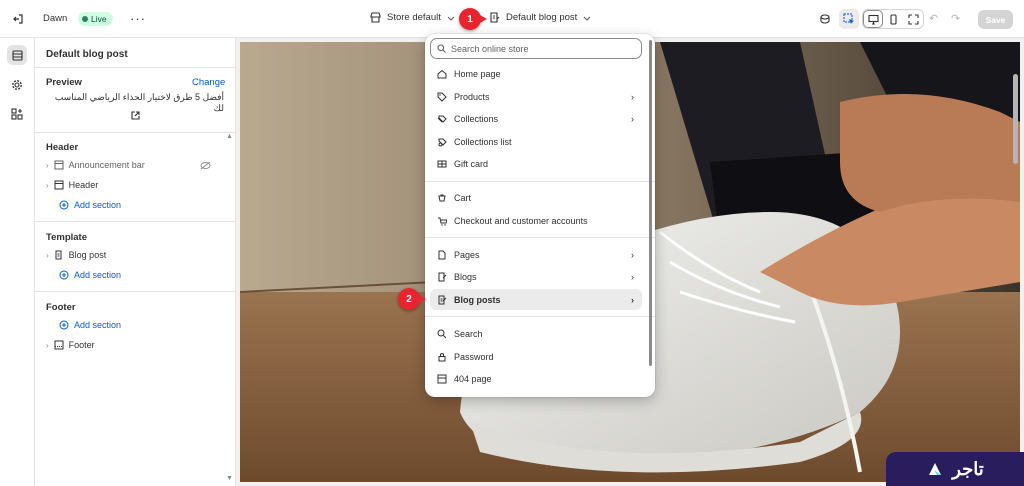  Describe the element at coordinates (536, 378) in the screenshot. I see `dropdown-item-404-page: 404 page` at that location.